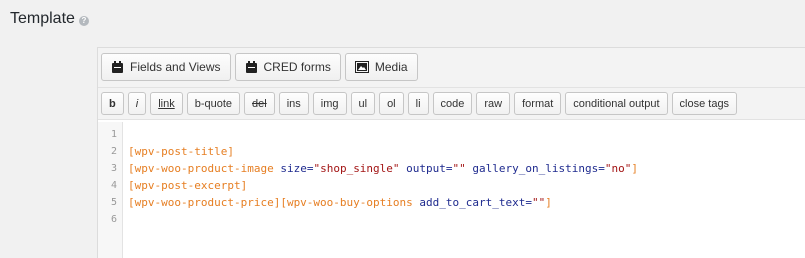 The image size is (805, 258). Describe the element at coordinates (112, 103) in the screenshot. I see `bold-button: b` at that location.